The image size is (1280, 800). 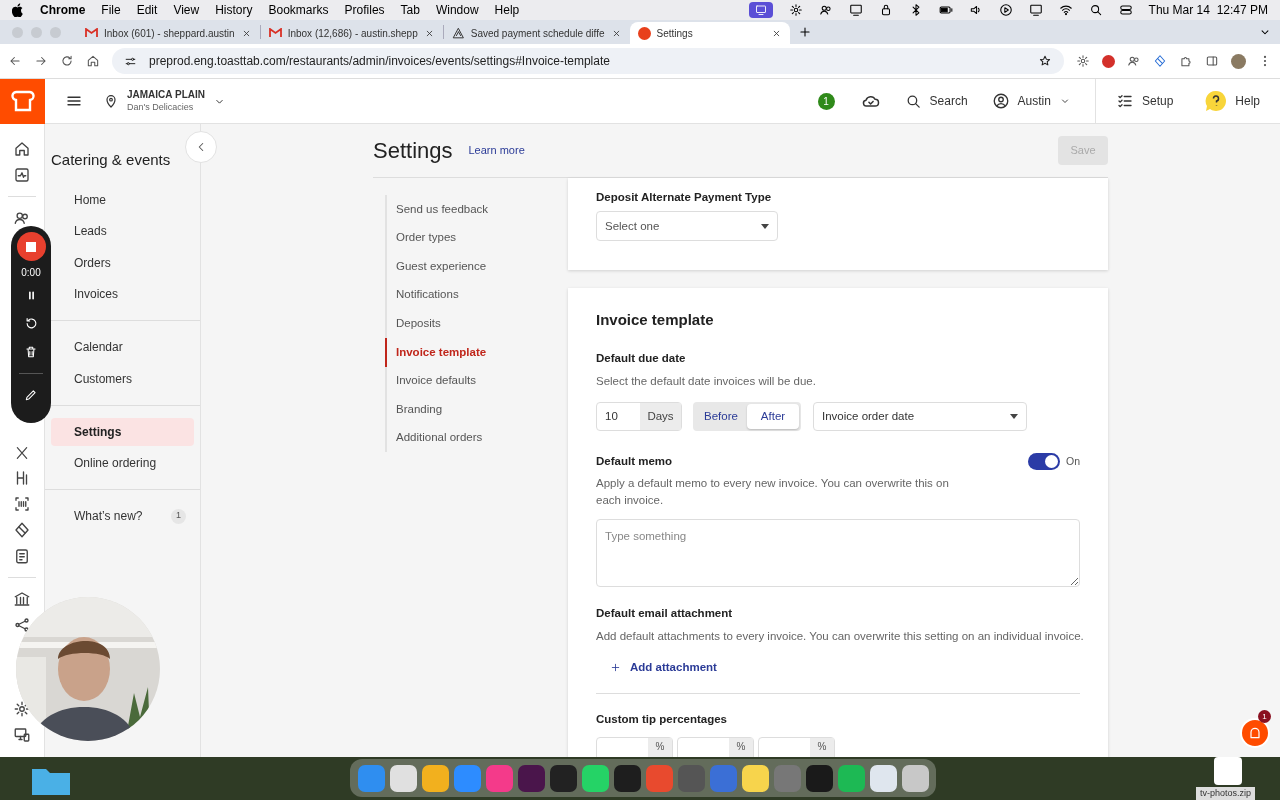 I want to click on menu-item: Bookmarks, so click(x=298, y=10).